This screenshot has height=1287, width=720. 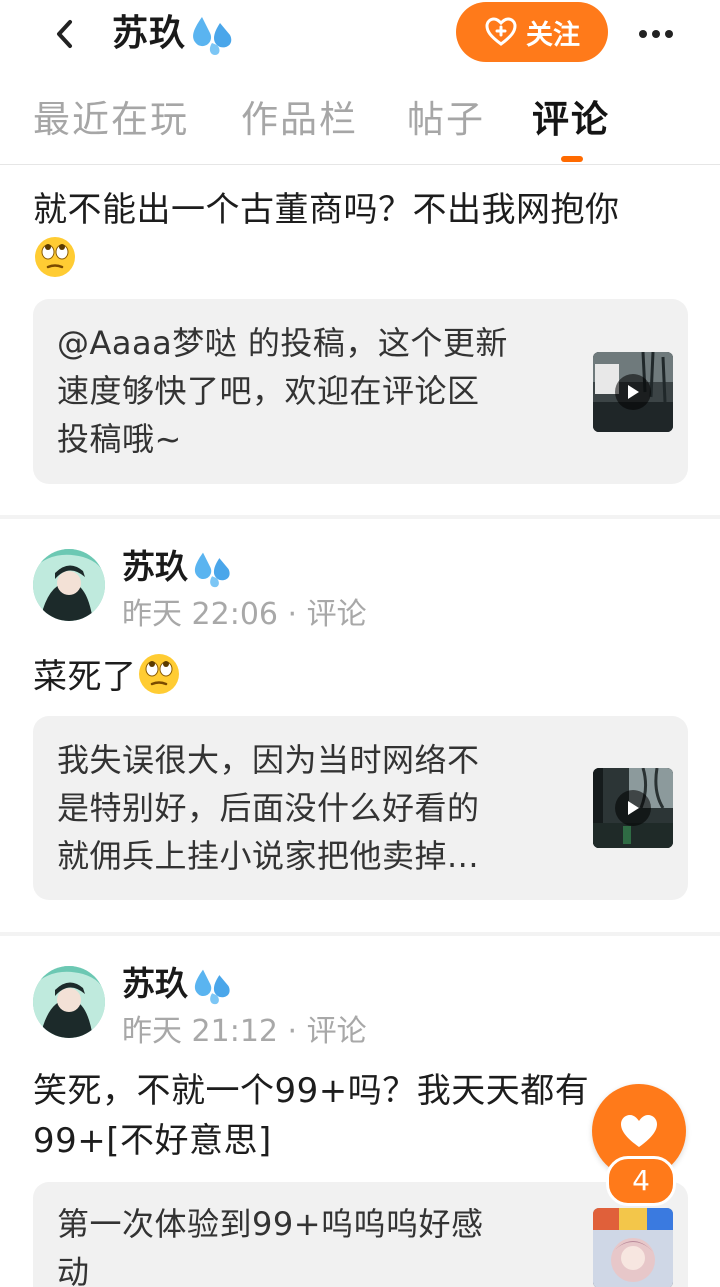 I want to click on more-button, so click(x=656, y=34).